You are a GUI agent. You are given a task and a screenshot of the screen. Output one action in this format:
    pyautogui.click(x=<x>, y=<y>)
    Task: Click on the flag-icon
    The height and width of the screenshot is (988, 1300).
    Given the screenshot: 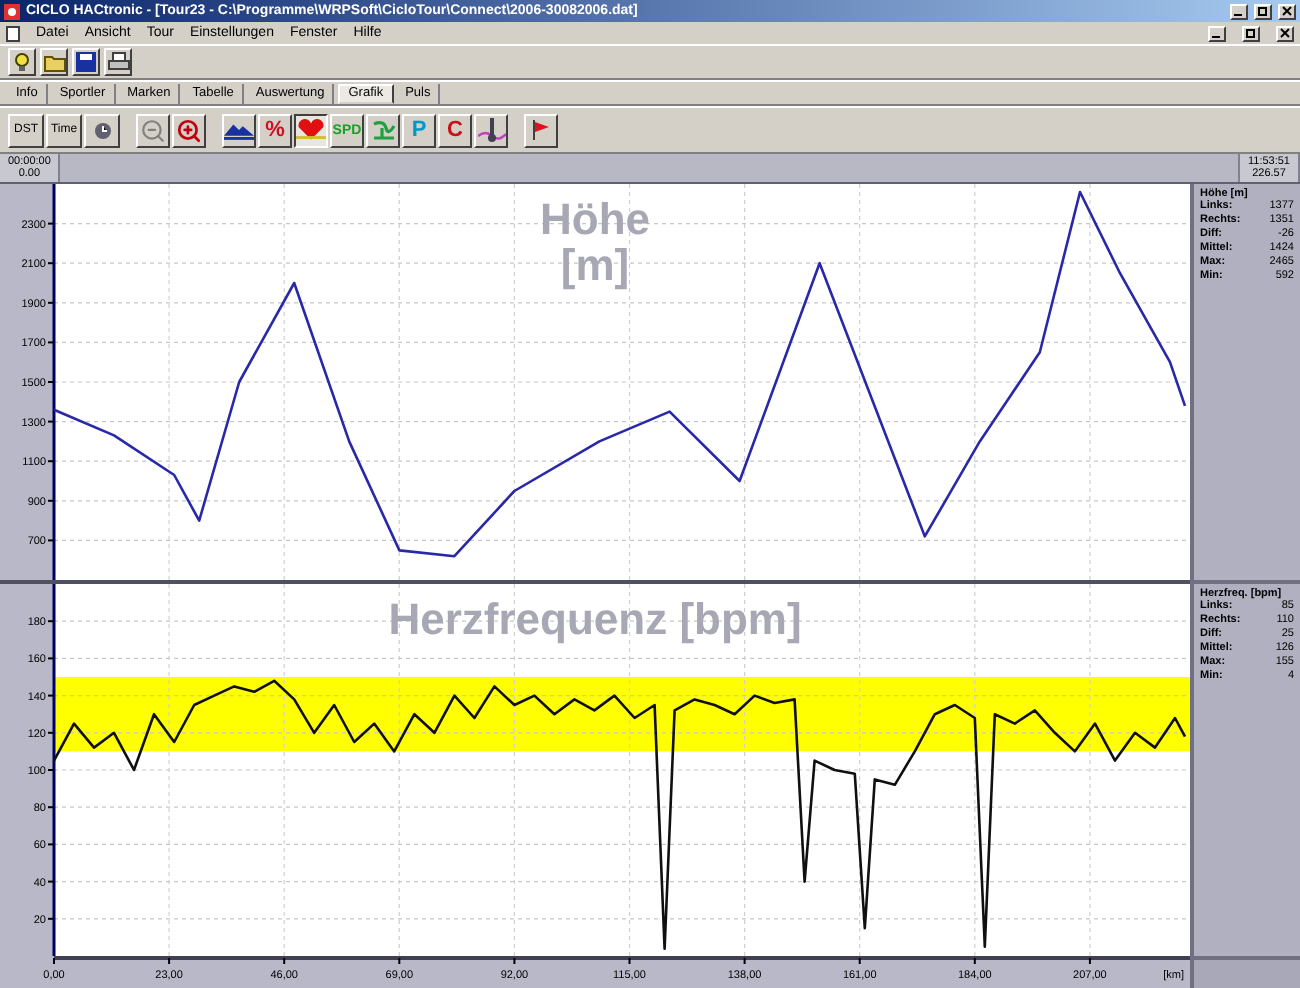 What is the action you would take?
    pyautogui.click(x=541, y=130)
    